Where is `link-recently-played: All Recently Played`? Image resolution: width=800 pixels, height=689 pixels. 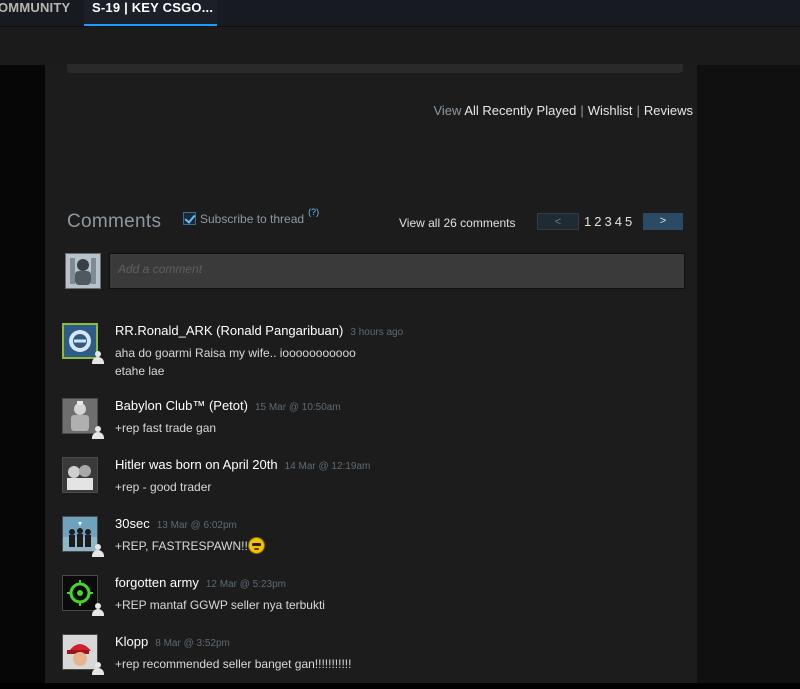 link-recently-played: All Recently Played is located at coordinates (520, 110).